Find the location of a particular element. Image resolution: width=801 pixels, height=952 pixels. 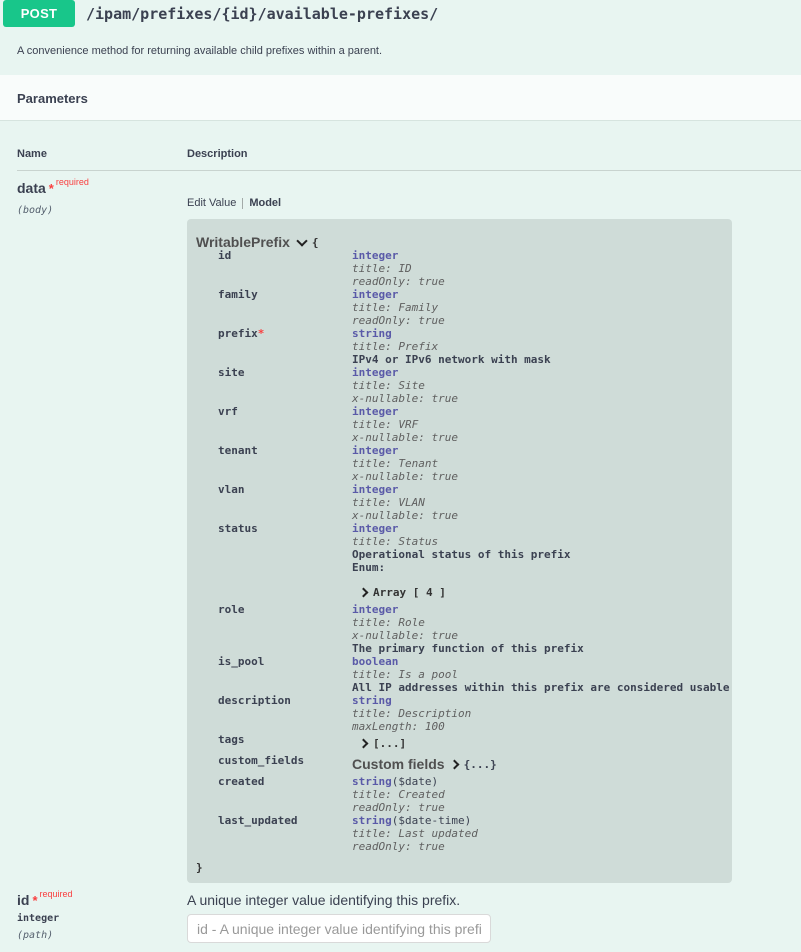

prop-value: integer title: VLAN x-nullable: true is located at coordinates (405, 502).